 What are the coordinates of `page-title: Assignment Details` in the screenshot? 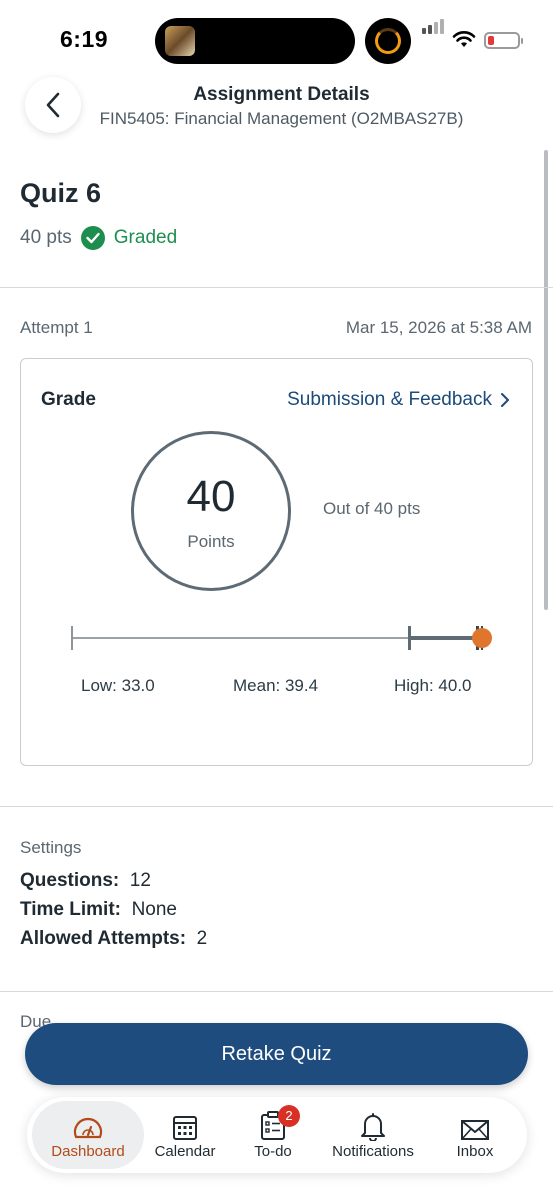 It's located at (281, 94).